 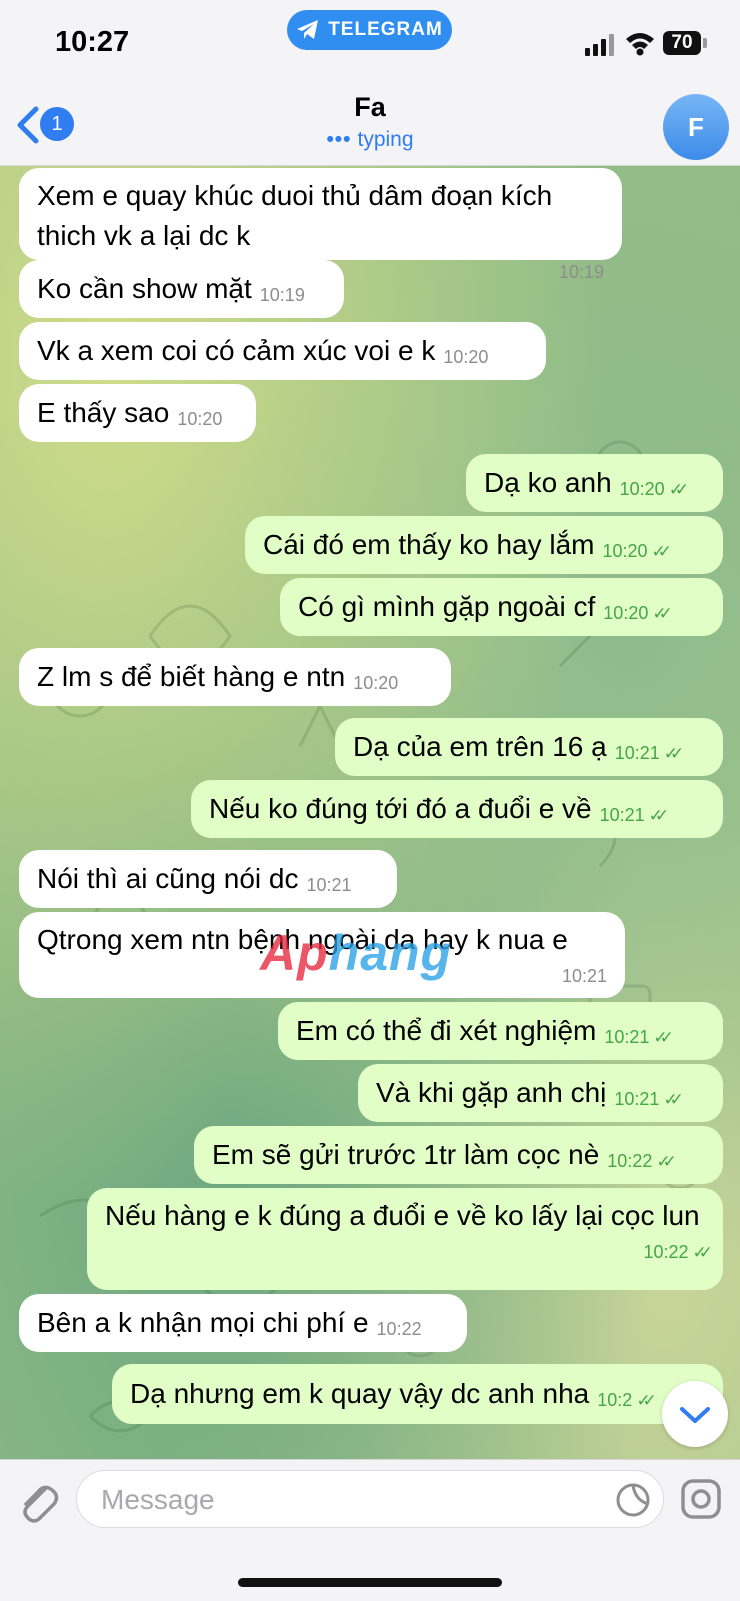 What do you see at coordinates (236, 350) in the screenshot?
I see `message-text: Vk a xem coi có cảm xúc voi e k` at bounding box center [236, 350].